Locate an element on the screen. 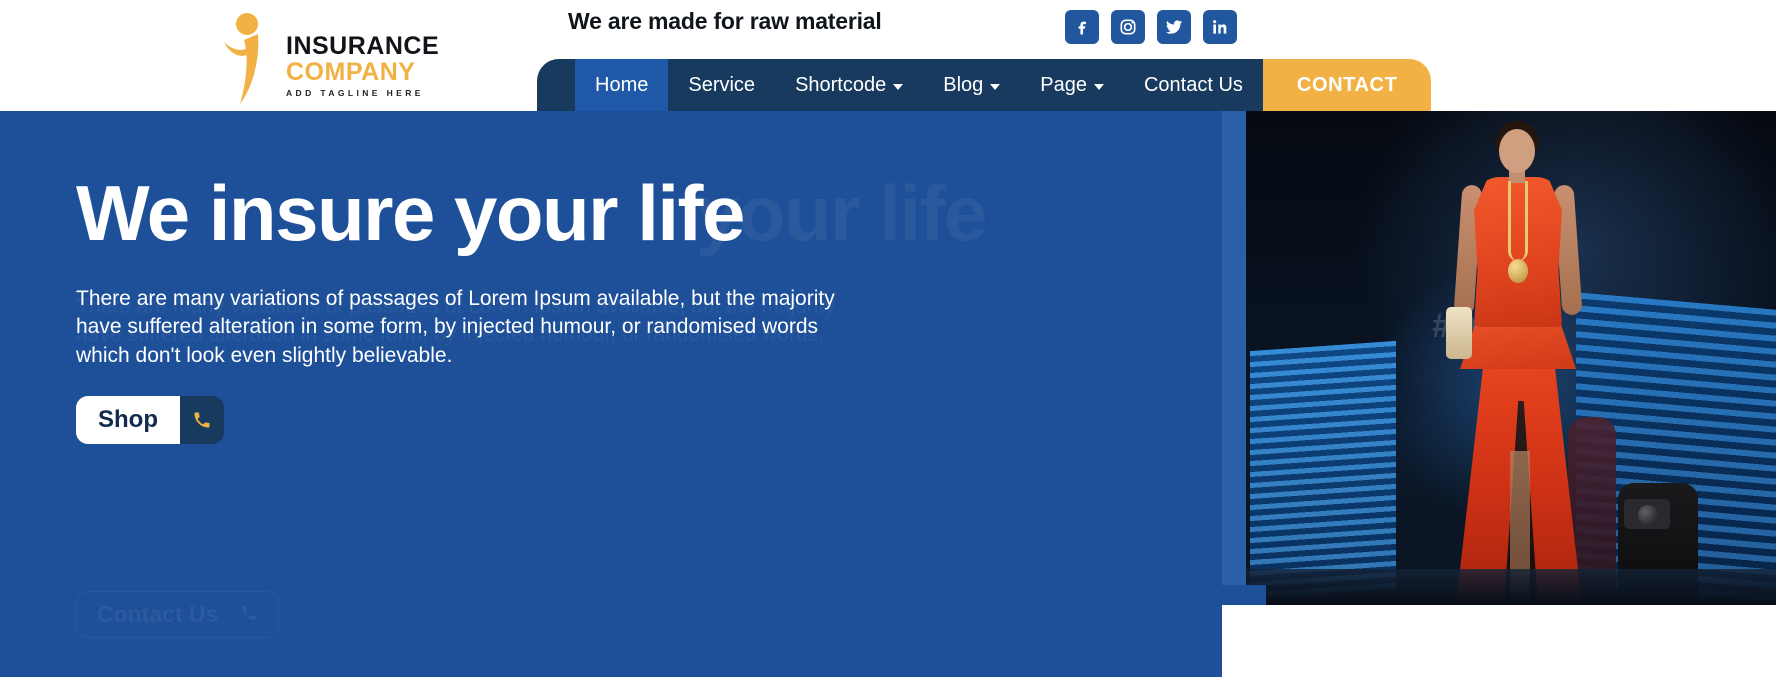  hero-heading: We insure your life is located at coordinates (410, 213).